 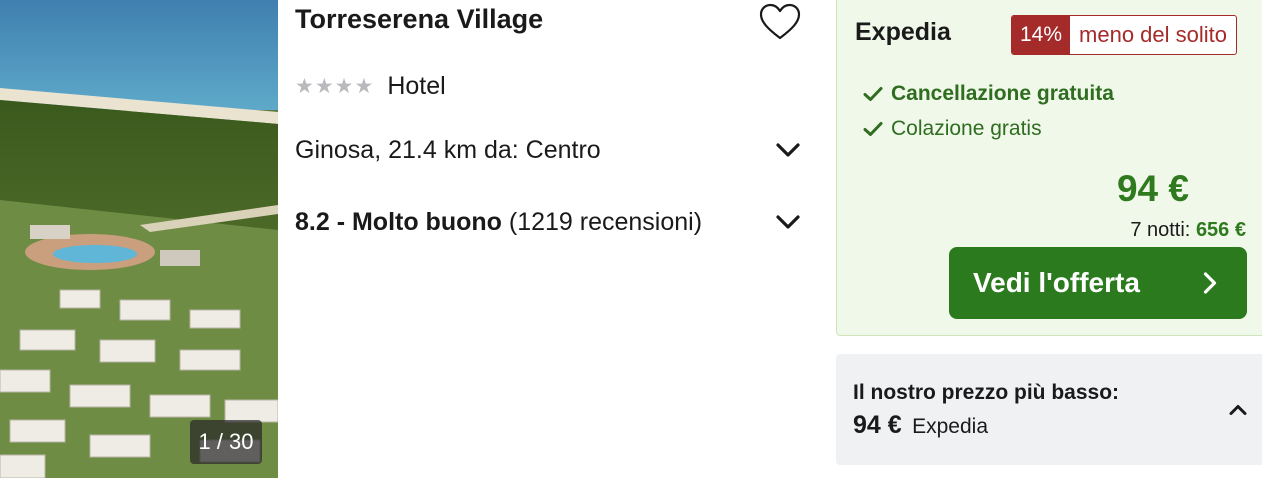 I want to click on nights-total: 7 notti: 656 €, so click(x=1188, y=230).